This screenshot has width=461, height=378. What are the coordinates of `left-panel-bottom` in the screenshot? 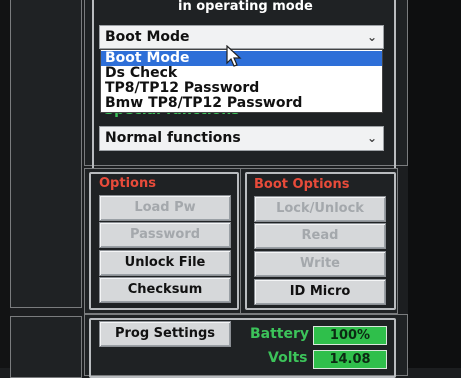 It's located at (46, 347).